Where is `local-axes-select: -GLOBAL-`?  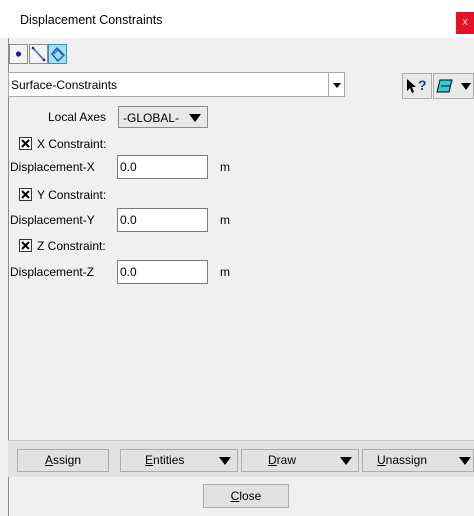
local-axes-select: -GLOBAL- is located at coordinates (163, 117).